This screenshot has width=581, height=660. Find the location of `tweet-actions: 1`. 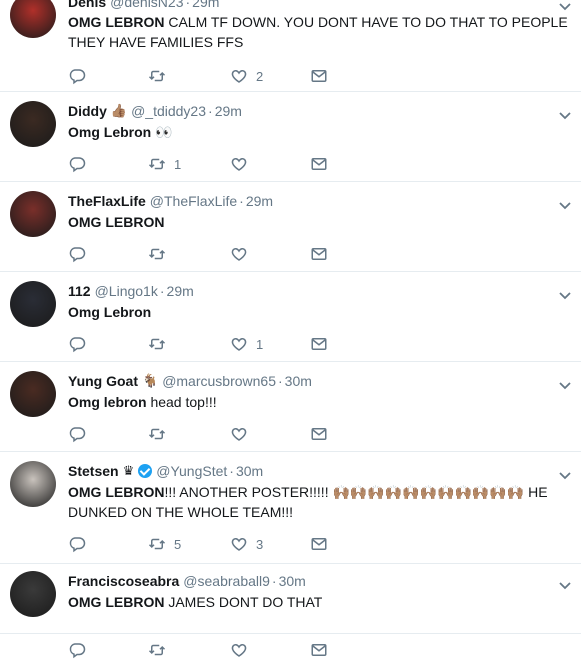

tweet-actions: 1 is located at coordinates (218, 164).